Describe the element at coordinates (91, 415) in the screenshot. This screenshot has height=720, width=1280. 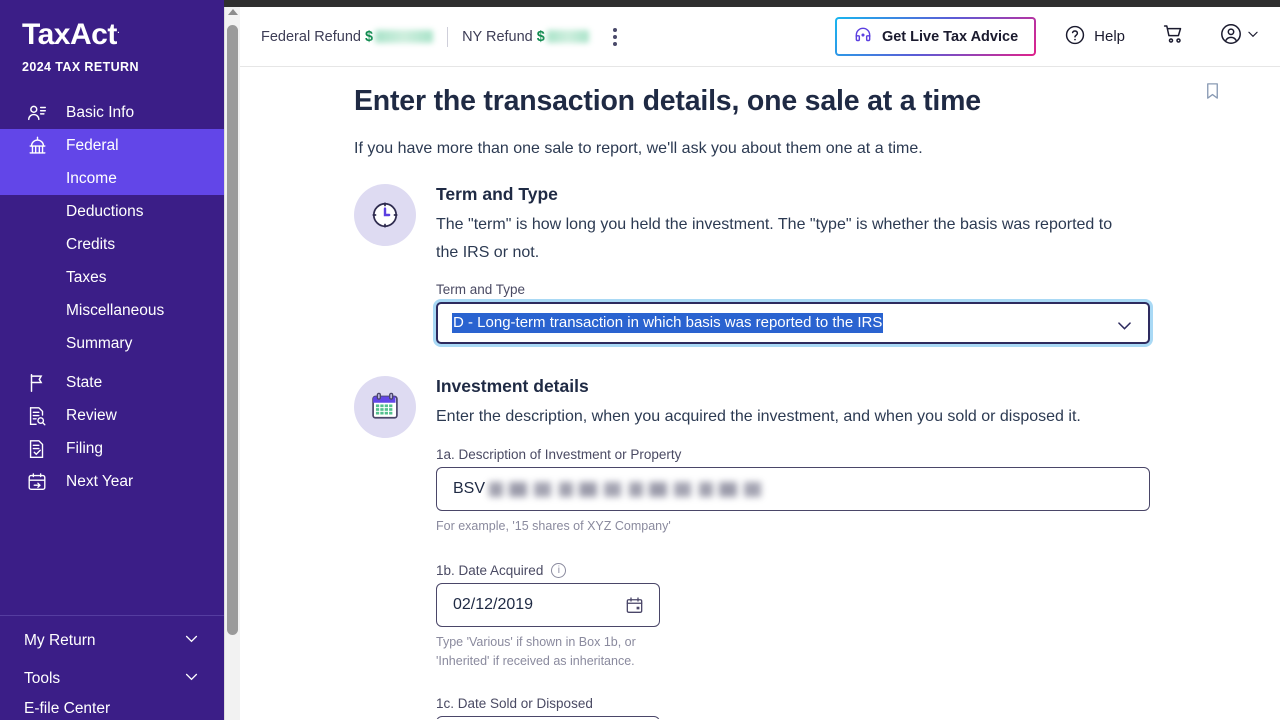
I see `sidebar-item-review-label: Review` at that location.